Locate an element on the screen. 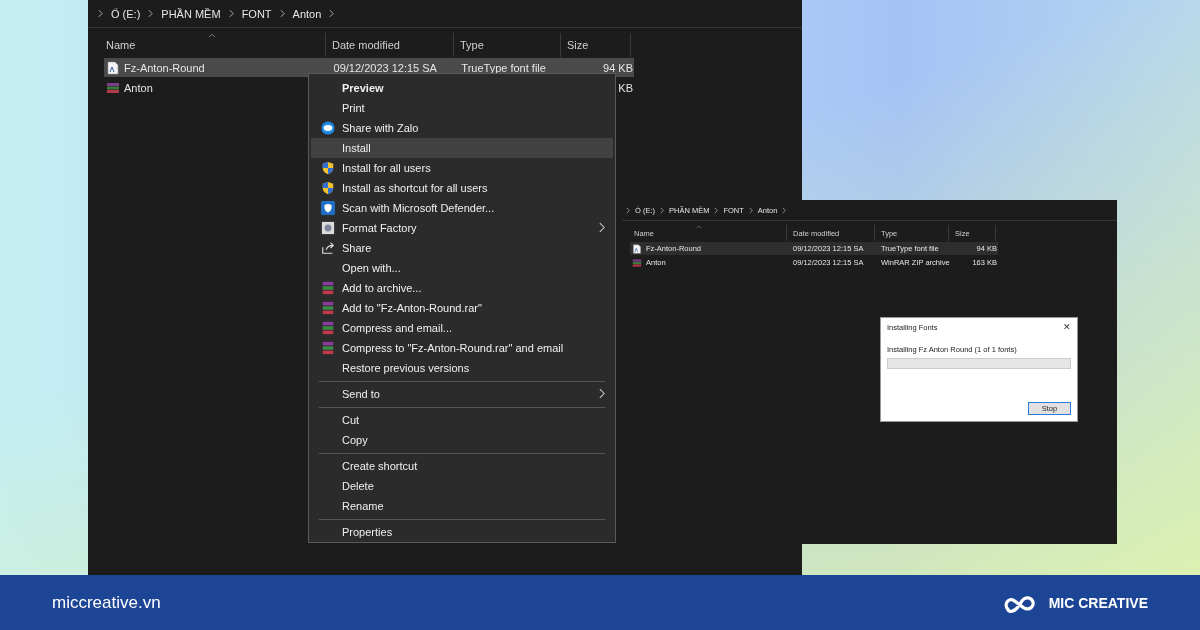 The width and height of the screenshot is (1200, 630). file-name: Anton is located at coordinates (138, 87).